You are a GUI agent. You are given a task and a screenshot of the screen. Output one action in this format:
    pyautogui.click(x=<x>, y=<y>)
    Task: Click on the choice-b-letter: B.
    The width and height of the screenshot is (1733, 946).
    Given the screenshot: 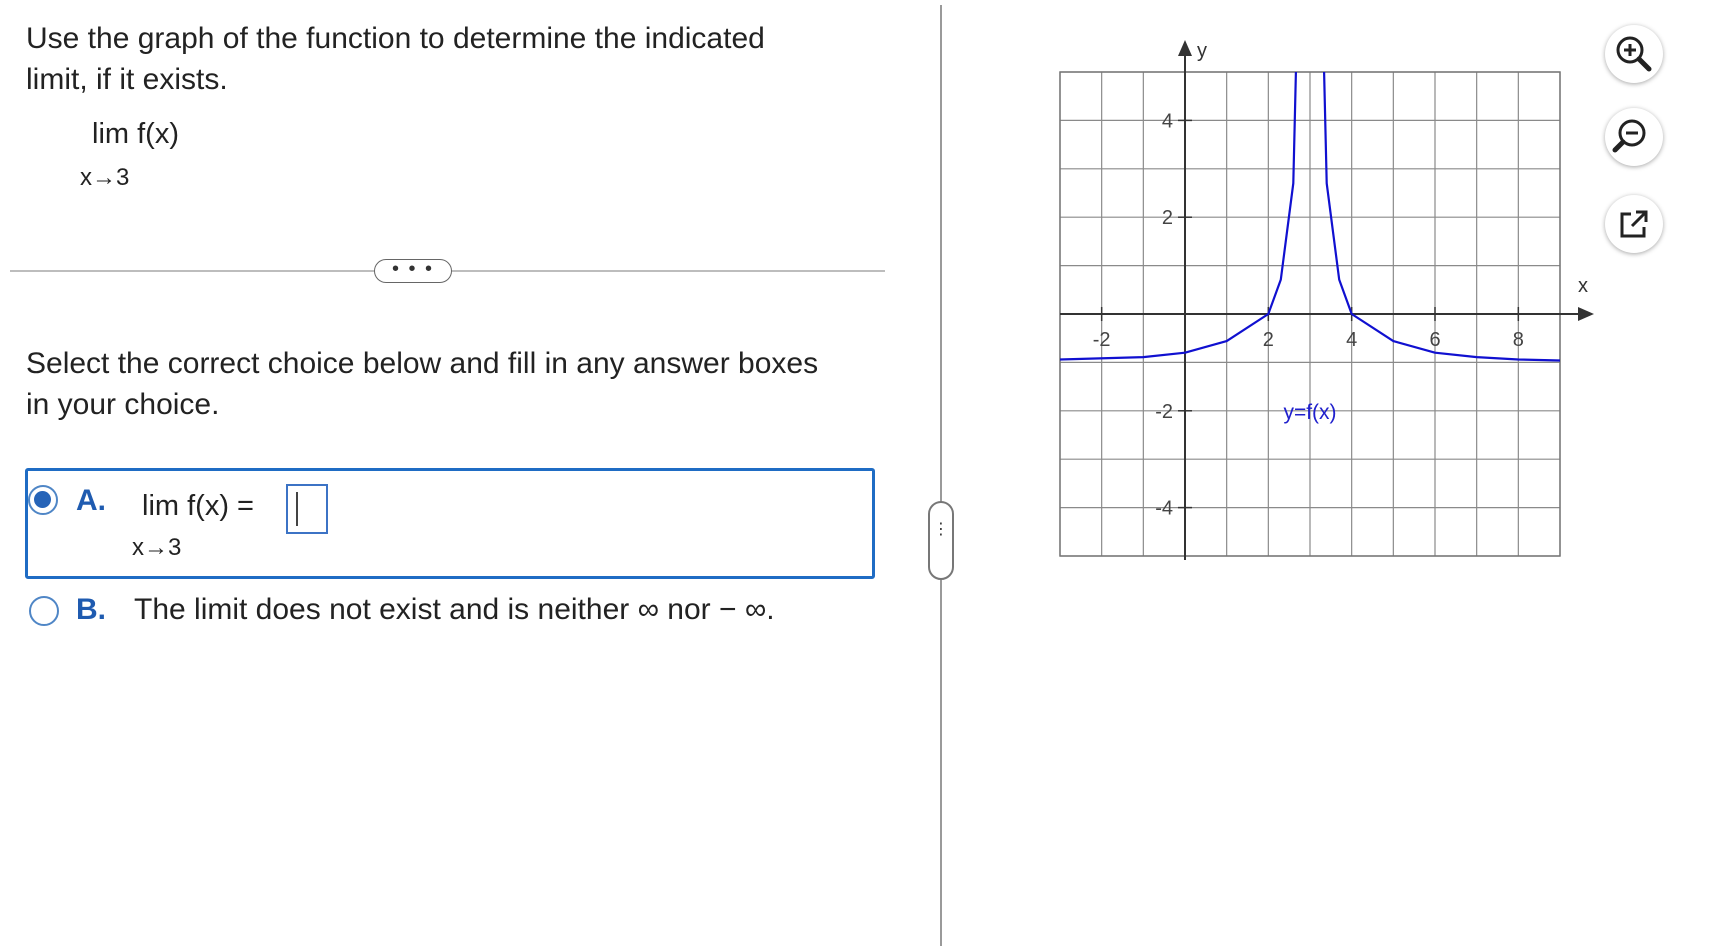 What is the action you would take?
    pyautogui.click(x=91, y=609)
    